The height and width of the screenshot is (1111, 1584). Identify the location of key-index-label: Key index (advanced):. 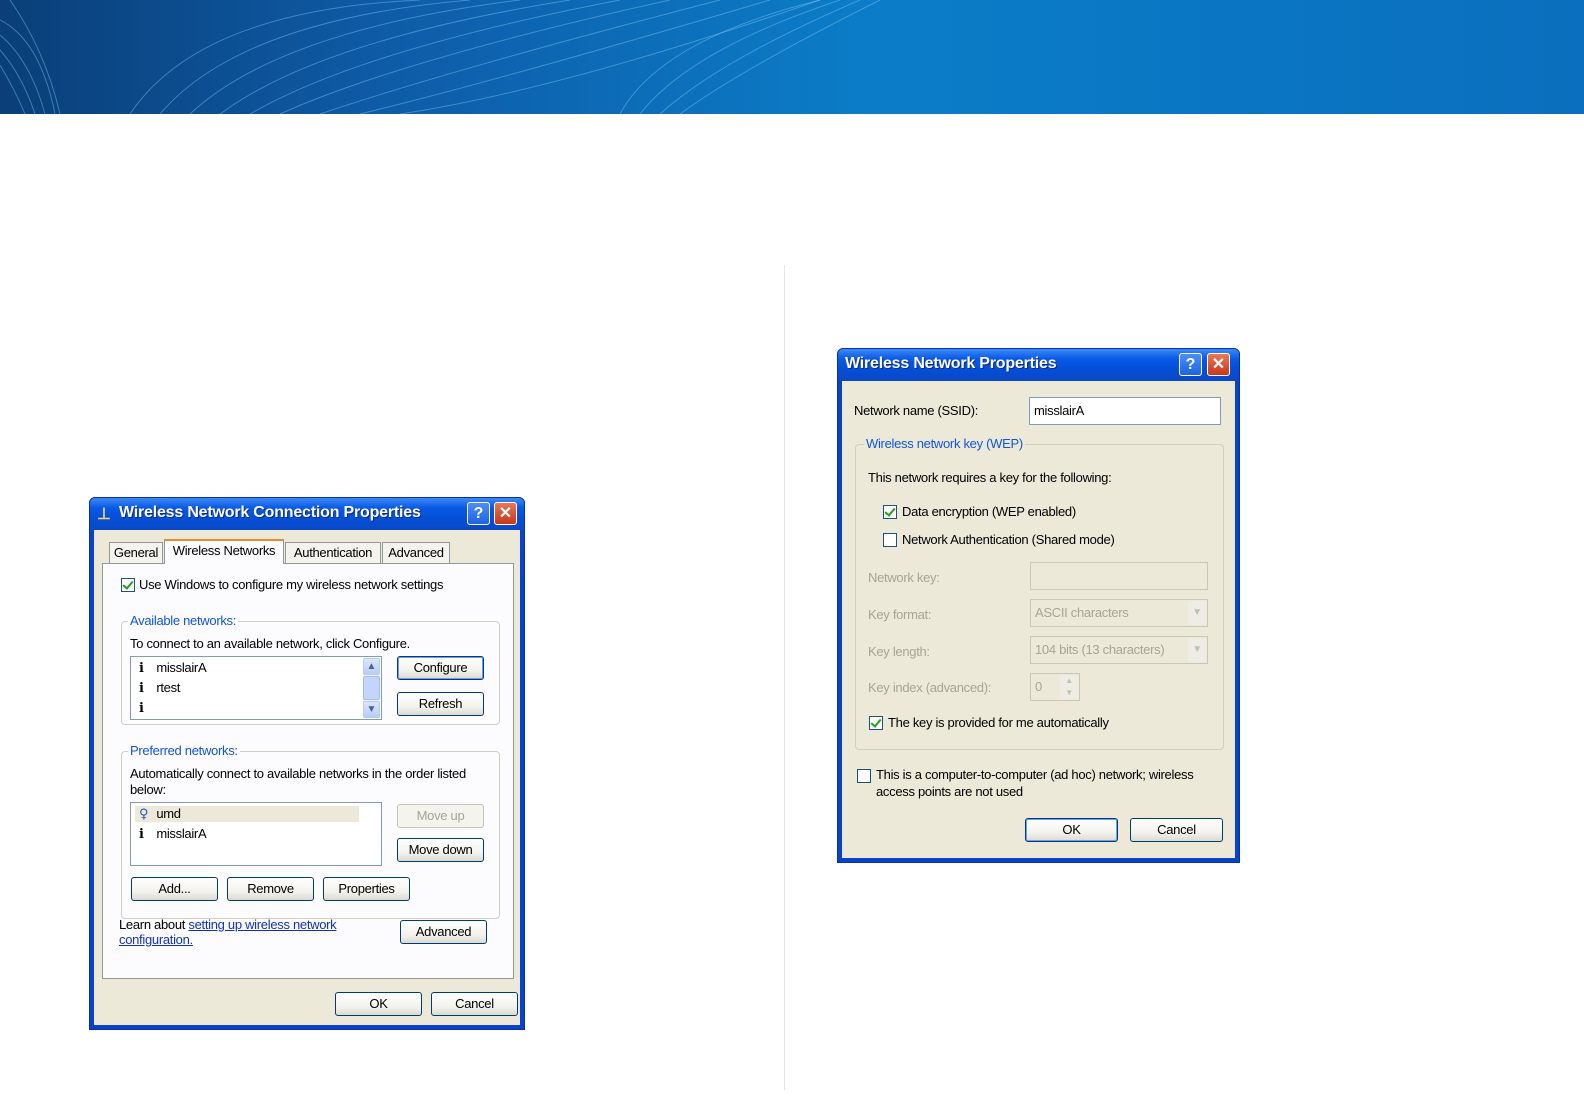
(930, 687).